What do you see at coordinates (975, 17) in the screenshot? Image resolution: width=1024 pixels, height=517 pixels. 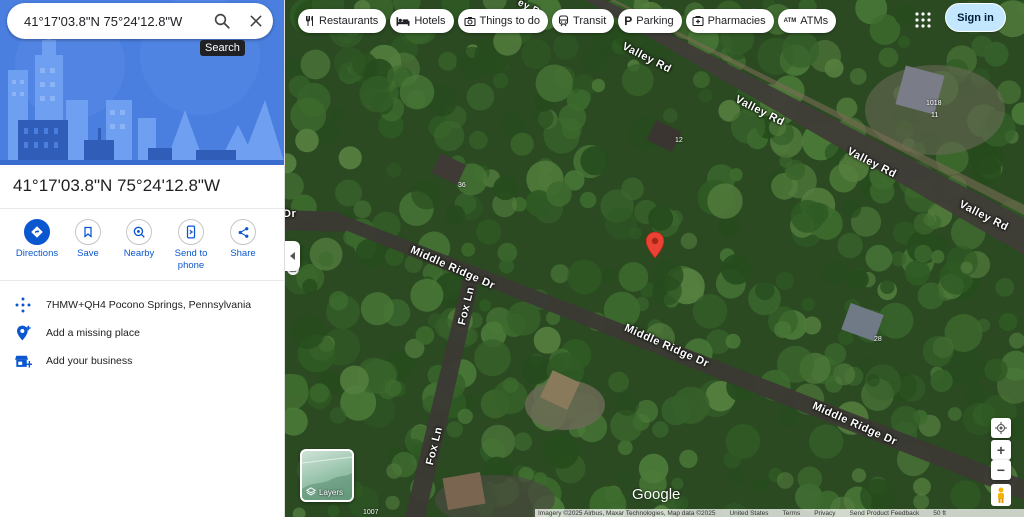 I see `sign-in-button: Sign in` at bounding box center [975, 17].